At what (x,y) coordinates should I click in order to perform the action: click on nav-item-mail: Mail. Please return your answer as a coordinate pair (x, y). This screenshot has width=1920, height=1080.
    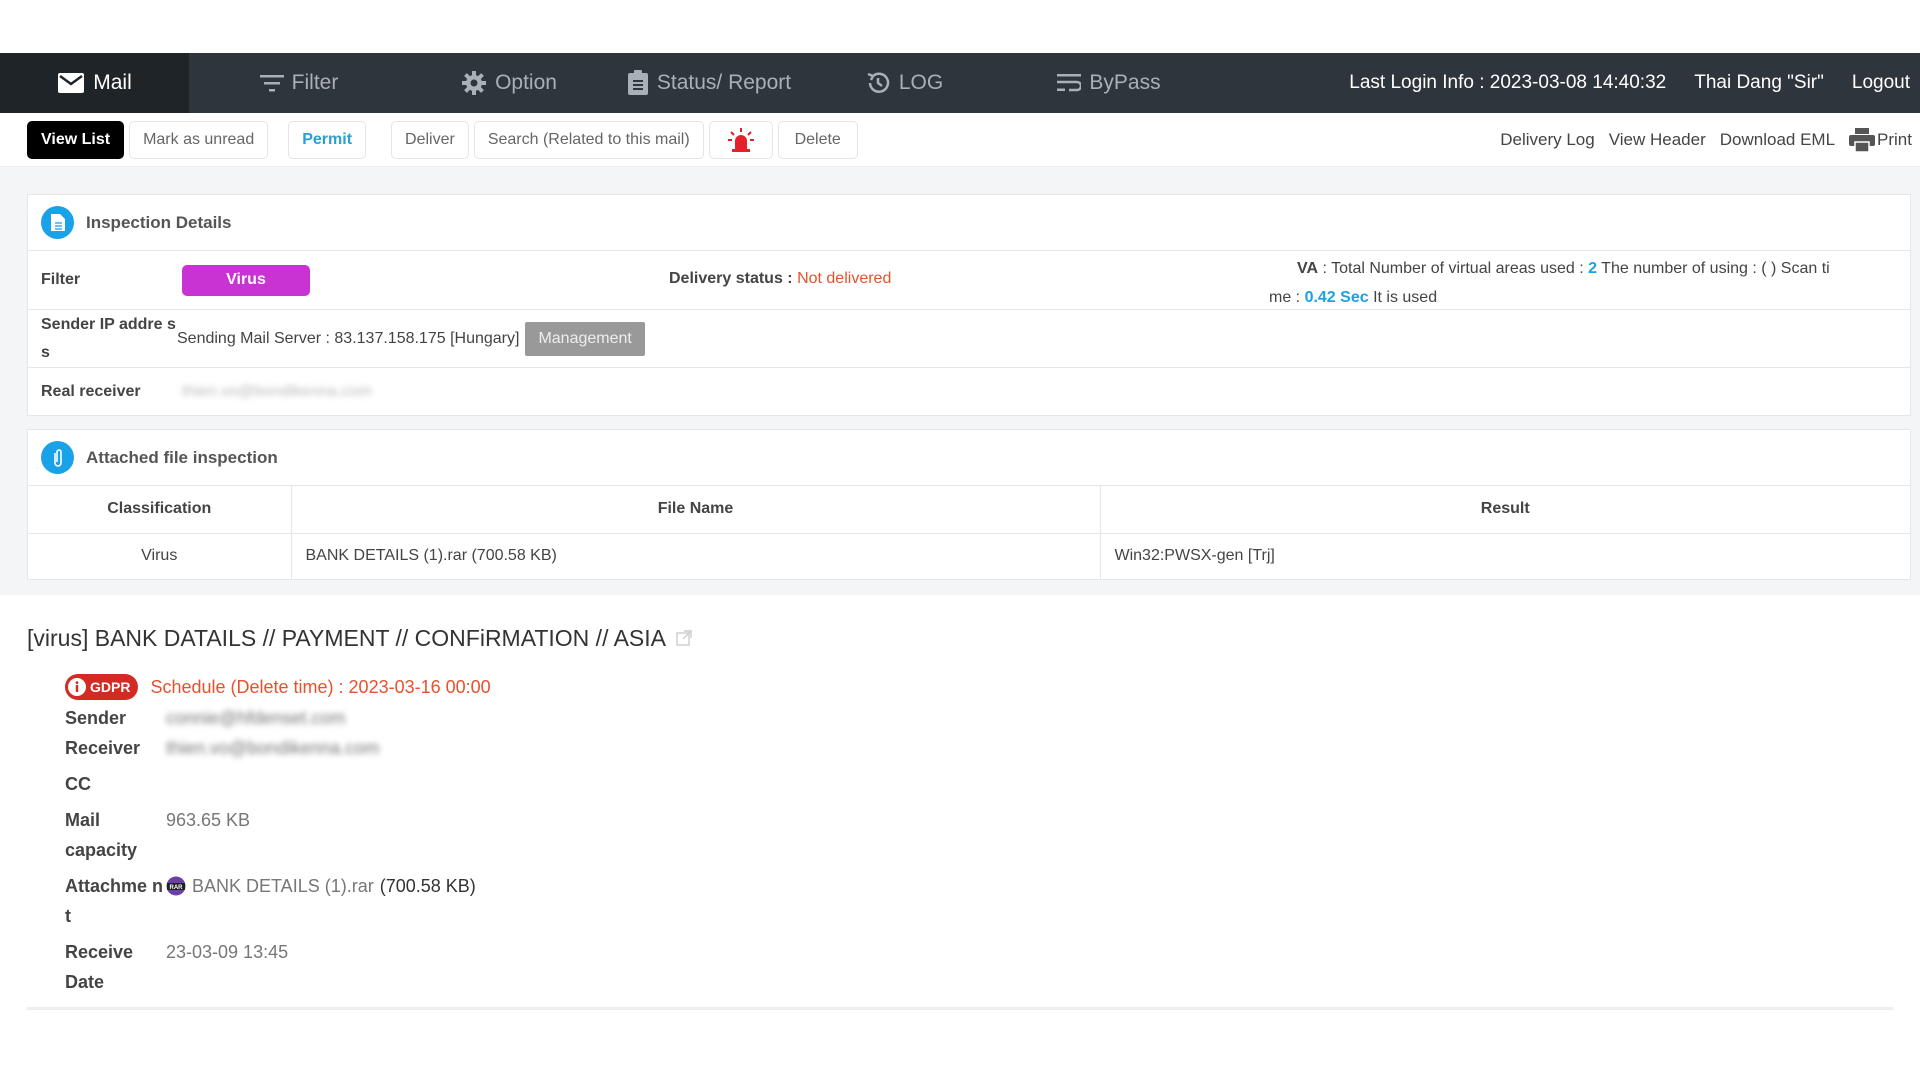
    Looking at the image, I should click on (94, 83).